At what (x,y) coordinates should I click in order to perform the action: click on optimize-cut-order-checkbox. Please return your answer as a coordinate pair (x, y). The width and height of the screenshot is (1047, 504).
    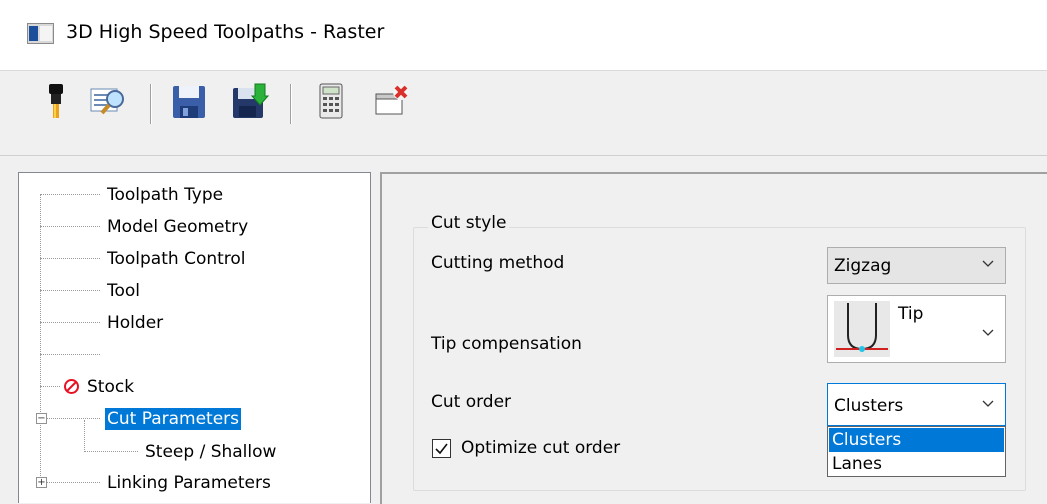
    Looking at the image, I should click on (441, 448).